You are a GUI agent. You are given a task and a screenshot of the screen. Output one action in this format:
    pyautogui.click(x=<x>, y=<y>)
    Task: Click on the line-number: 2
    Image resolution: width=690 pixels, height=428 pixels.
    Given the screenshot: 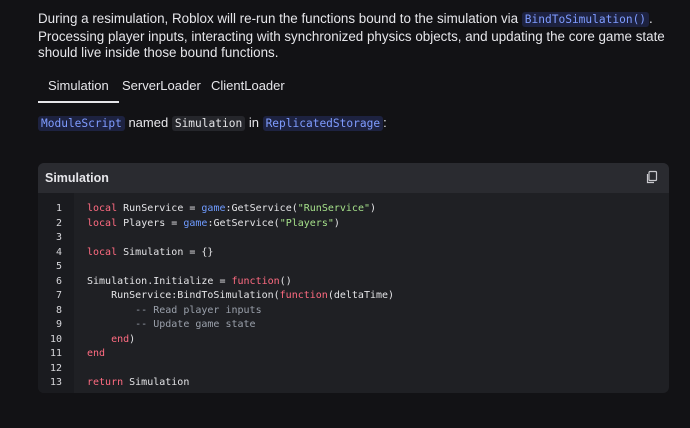 What is the action you would take?
    pyautogui.click(x=58, y=223)
    